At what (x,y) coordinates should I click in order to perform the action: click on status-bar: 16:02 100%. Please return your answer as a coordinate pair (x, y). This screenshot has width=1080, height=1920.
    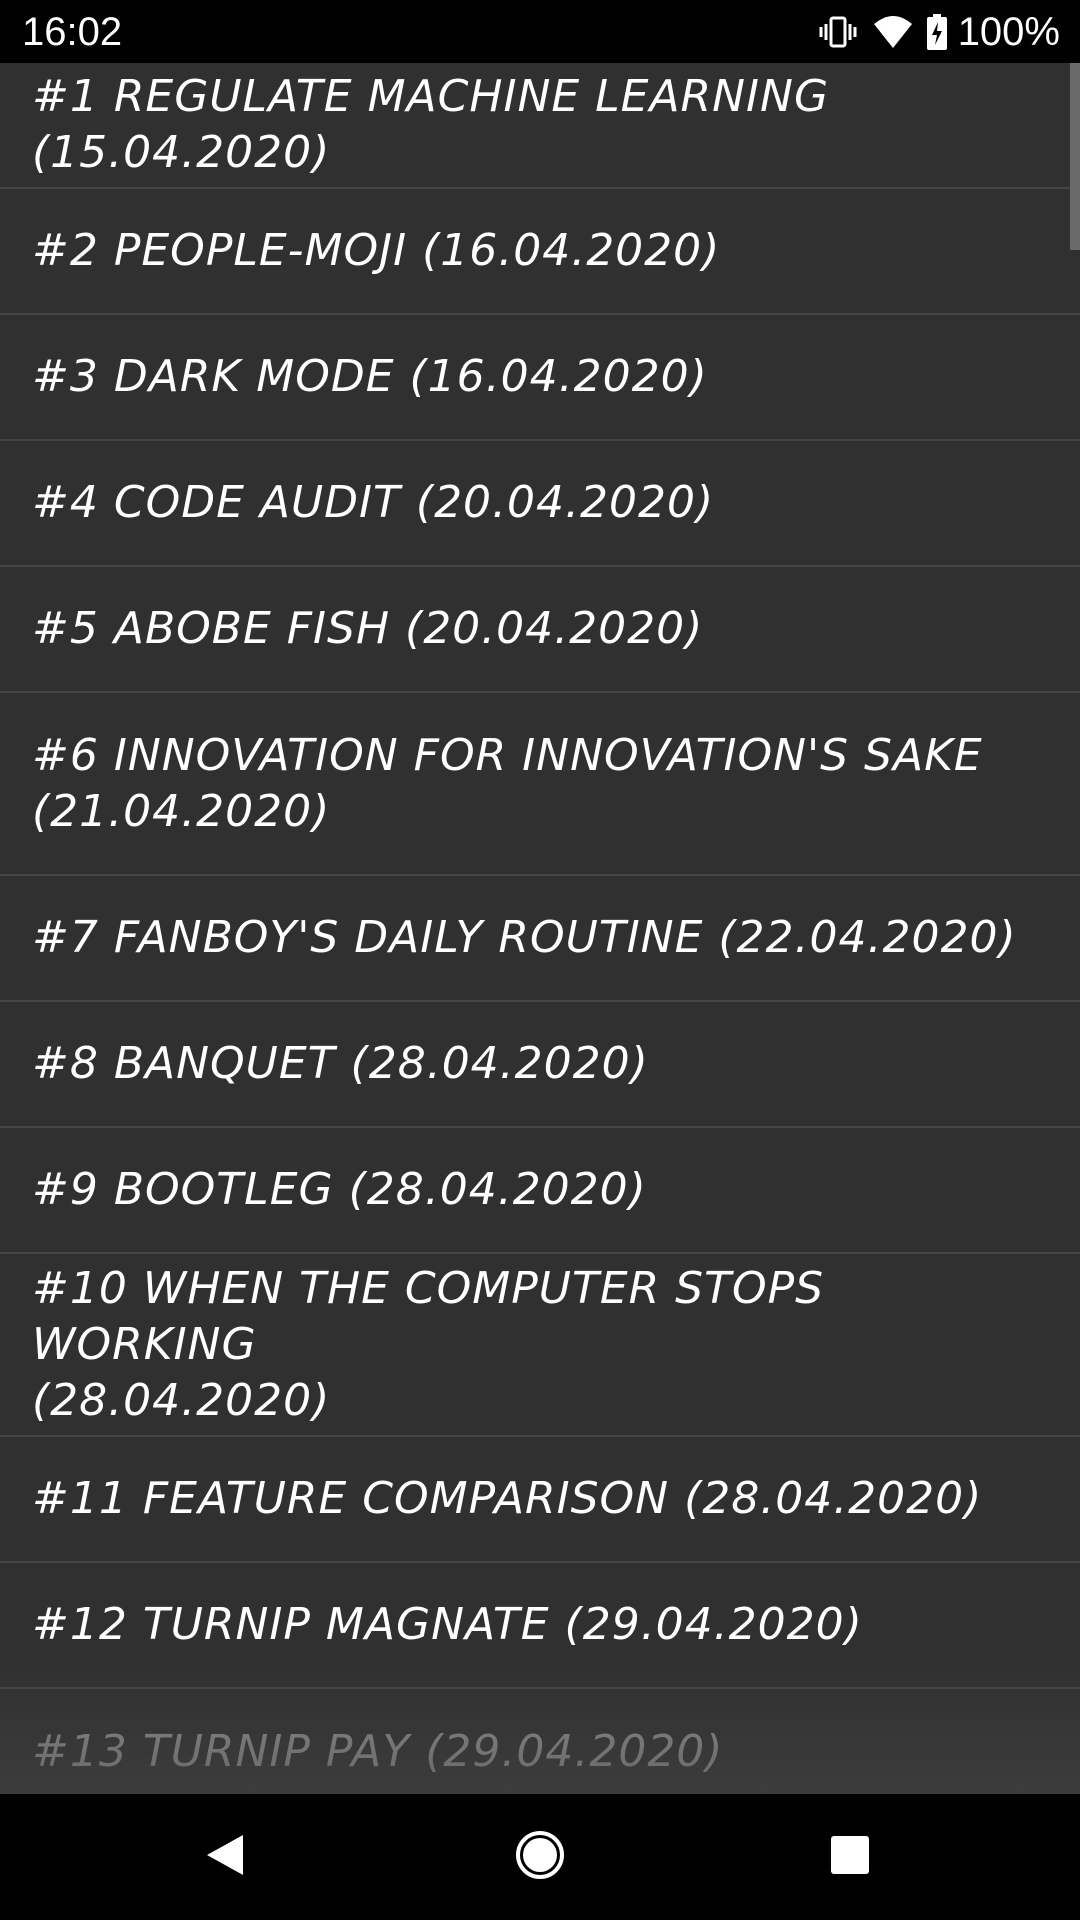
    Looking at the image, I should click on (540, 31).